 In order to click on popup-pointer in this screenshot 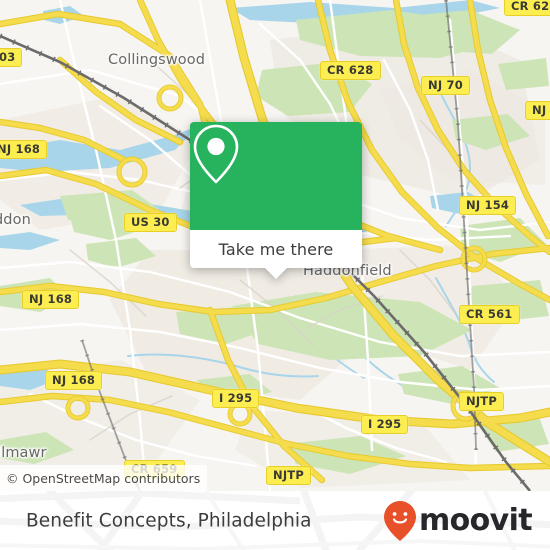, I will do `click(276, 273)`.